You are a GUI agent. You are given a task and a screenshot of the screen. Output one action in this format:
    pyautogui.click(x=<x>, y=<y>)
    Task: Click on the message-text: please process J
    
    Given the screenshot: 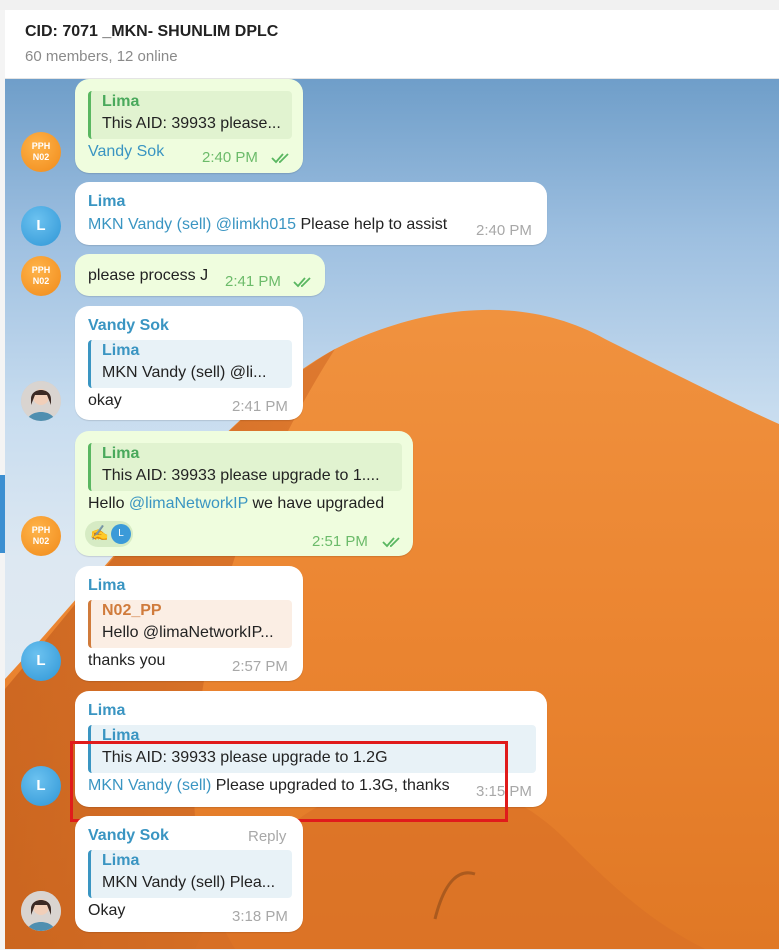 What is the action you would take?
    pyautogui.click(x=148, y=275)
    